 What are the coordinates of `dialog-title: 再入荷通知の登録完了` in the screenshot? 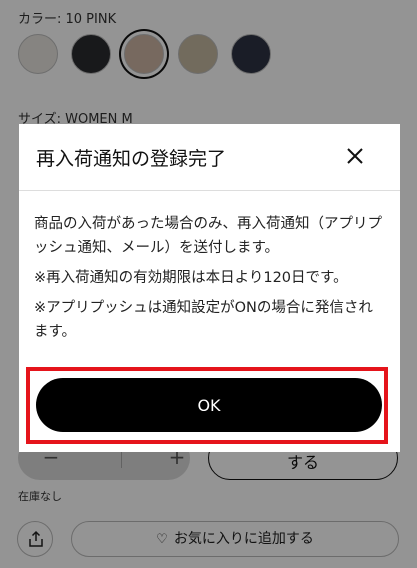 It's located at (131, 159).